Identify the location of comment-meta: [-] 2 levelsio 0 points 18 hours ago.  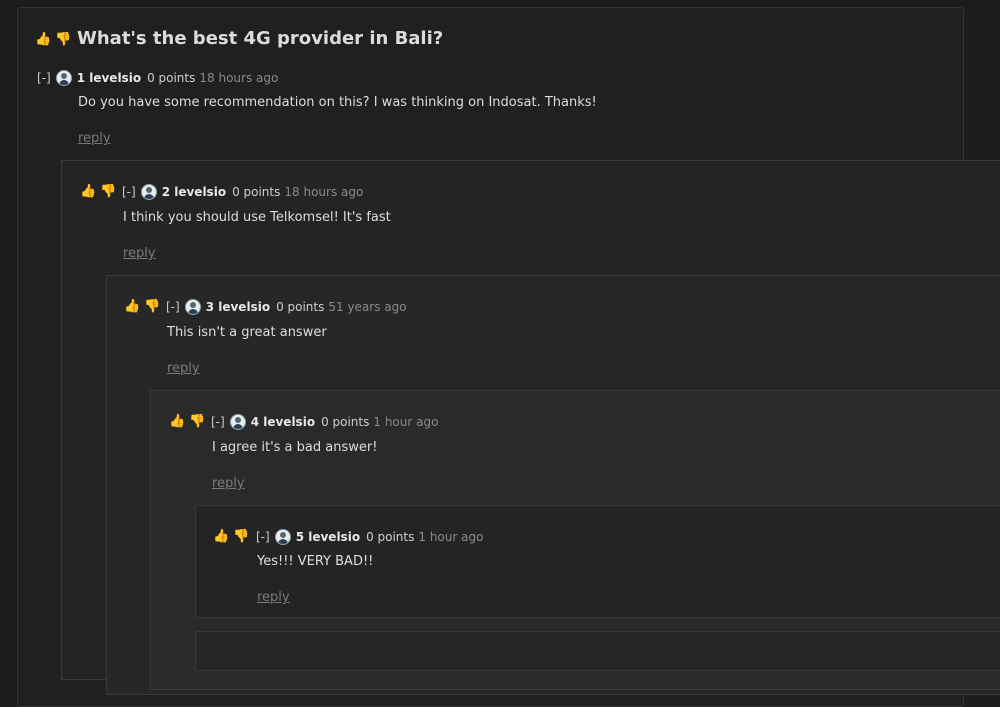
(242, 192).